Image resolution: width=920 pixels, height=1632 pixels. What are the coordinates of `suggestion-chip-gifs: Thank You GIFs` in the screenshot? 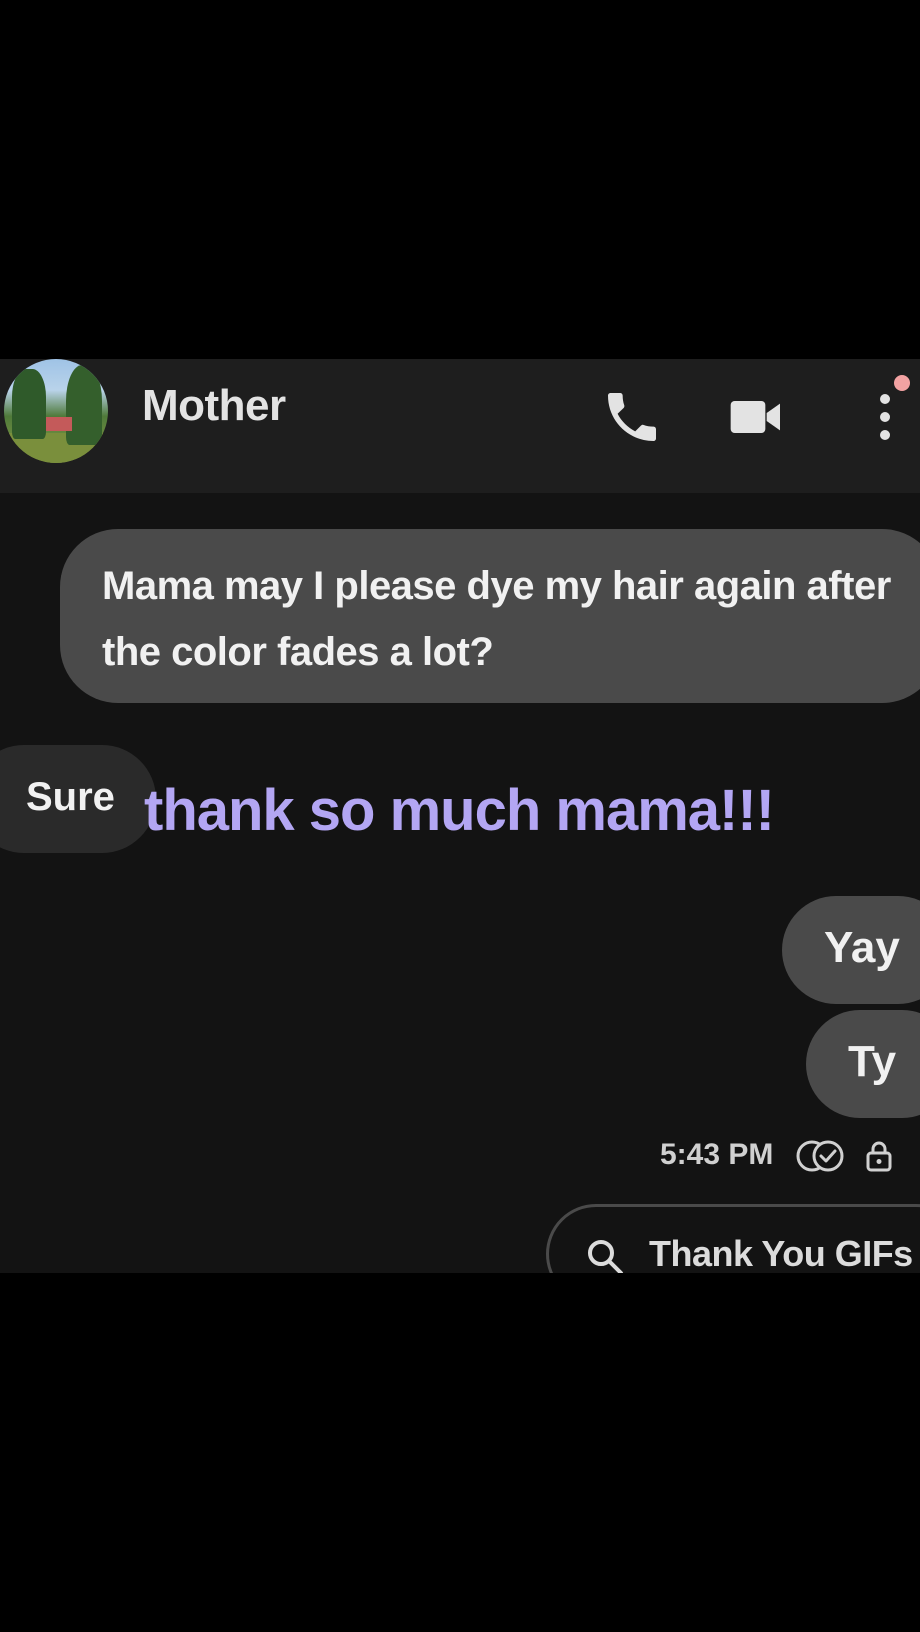 It's located at (733, 1238).